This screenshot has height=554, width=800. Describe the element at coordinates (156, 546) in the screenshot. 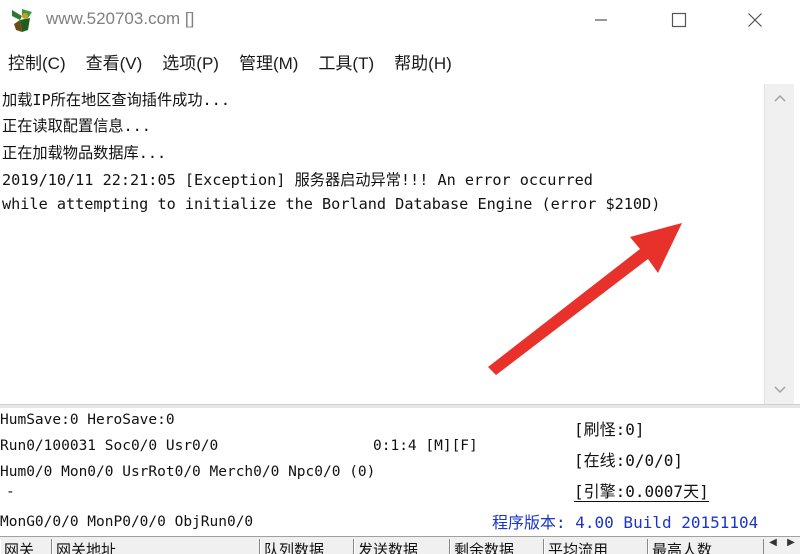

I see `column-gateway-address: 网关地址` at that location.